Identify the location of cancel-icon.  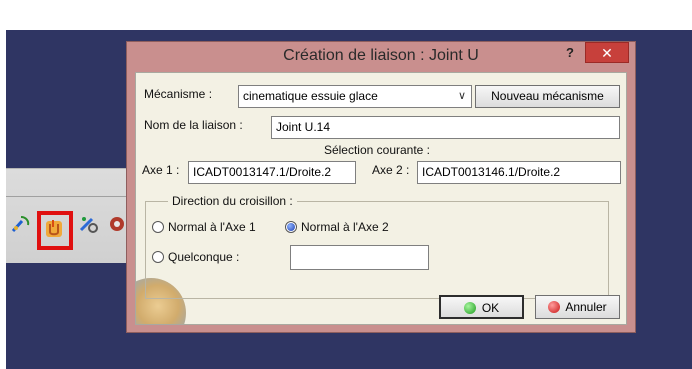
(554, 307).